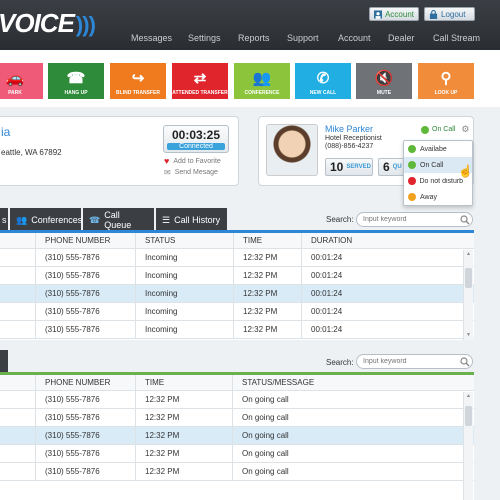 This screenshot has width=500, height=500. What do you see at coordinates (468, 446) in the screenshot?
I see `table2-scrollbar: ▲` at bounding box center [468, 446].